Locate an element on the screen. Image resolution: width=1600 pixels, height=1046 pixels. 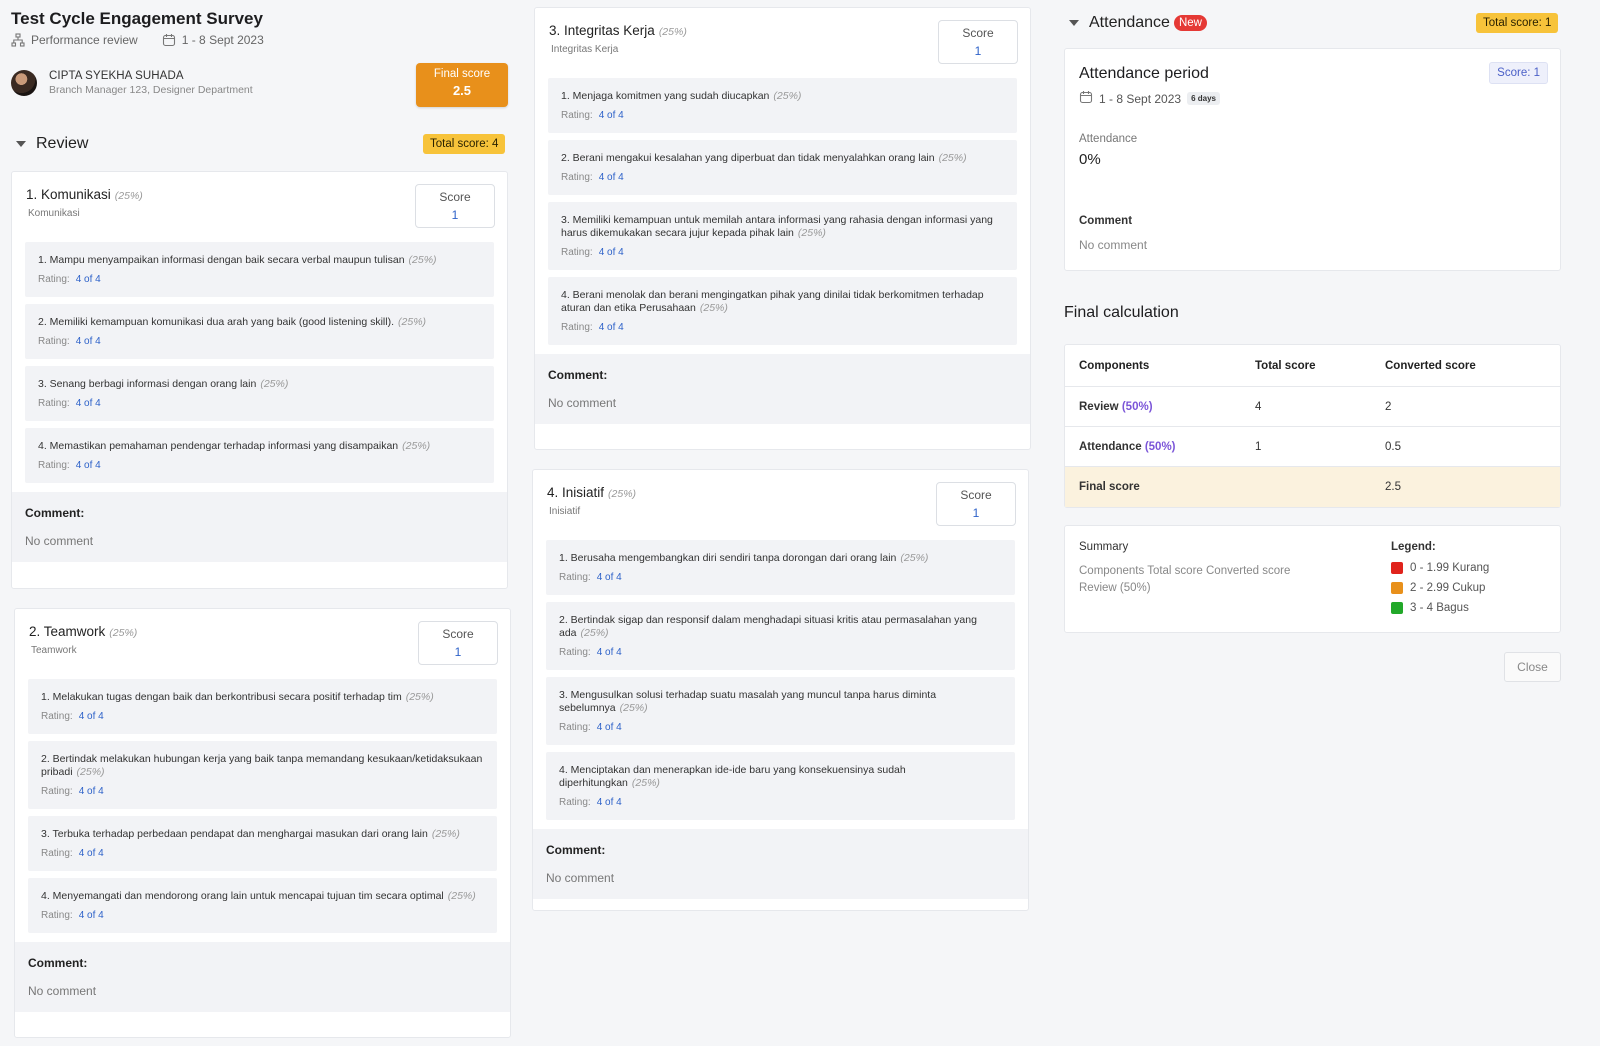
total-score-cell: 1 is located at coordinates (1258, 446).